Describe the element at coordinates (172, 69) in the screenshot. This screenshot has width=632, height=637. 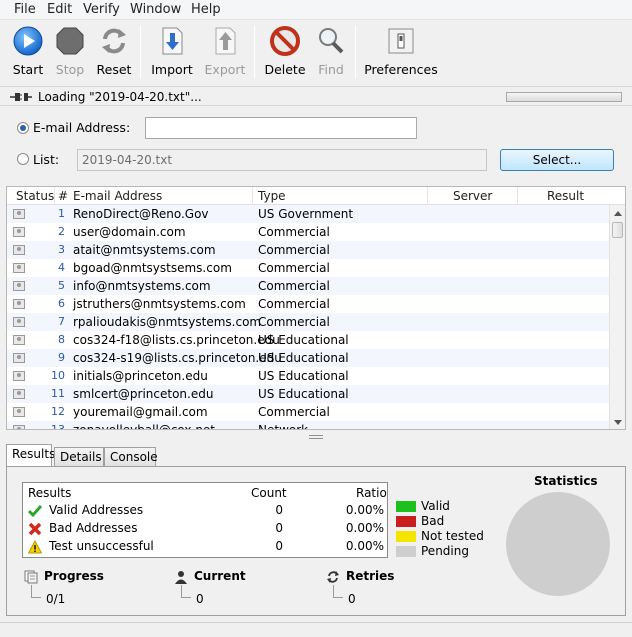
I see `import-label: Import` at that location.